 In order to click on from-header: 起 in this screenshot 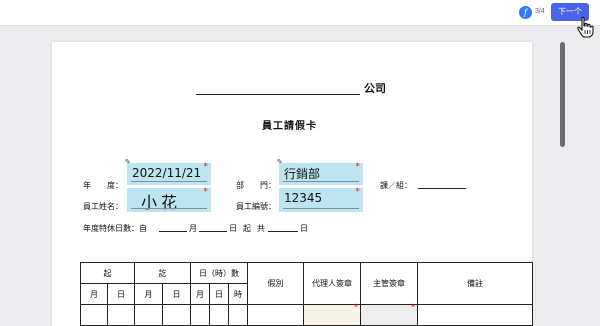, I will do `click(107, 273)`.